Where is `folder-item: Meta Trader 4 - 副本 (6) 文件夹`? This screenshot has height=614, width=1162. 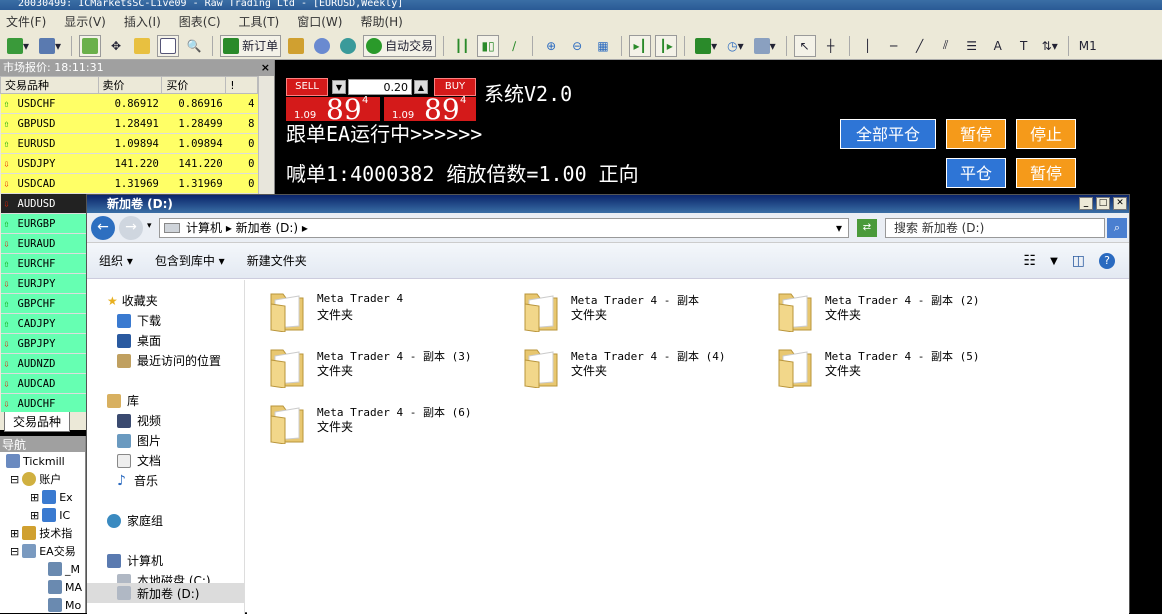 folder-item: Meta Trader 4 - 副本 (6) 文件夹 is located at coordinates (389, 423).